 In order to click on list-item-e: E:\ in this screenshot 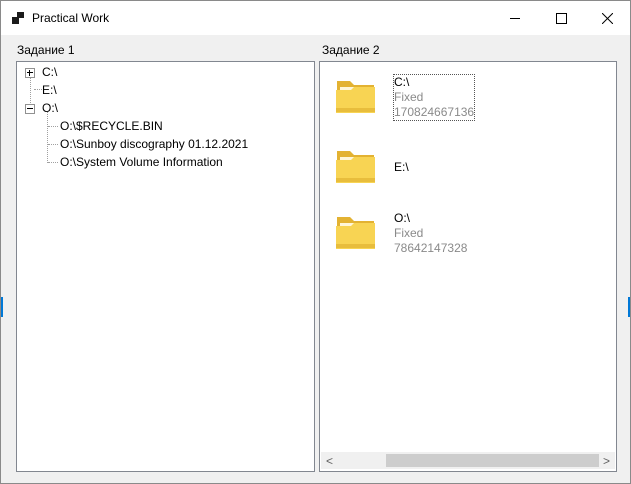, I will do `click(404, 168)`.